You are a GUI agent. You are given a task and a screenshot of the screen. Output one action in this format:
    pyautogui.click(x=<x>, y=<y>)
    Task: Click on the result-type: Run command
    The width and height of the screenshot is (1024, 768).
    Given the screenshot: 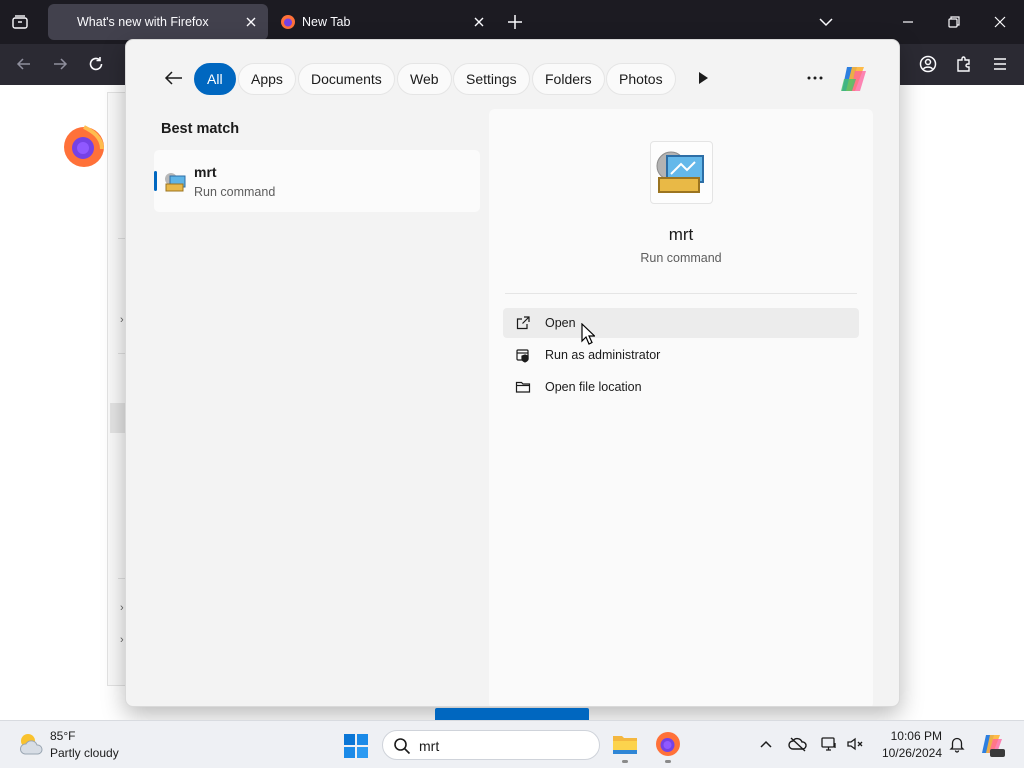 What is the action you would take?
    pyautogui.click(x=235, y=192)
    